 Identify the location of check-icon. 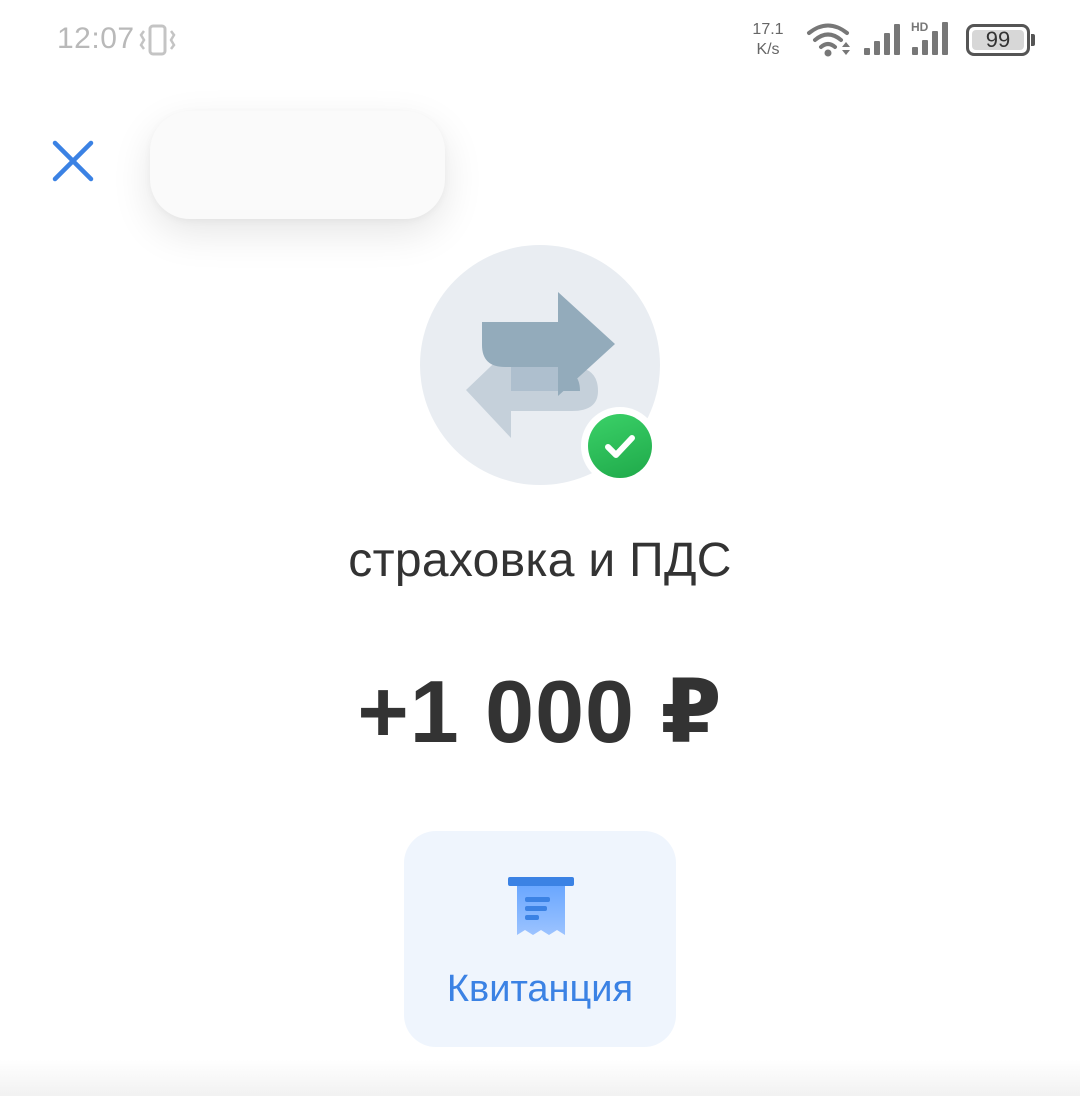
(620, 446).